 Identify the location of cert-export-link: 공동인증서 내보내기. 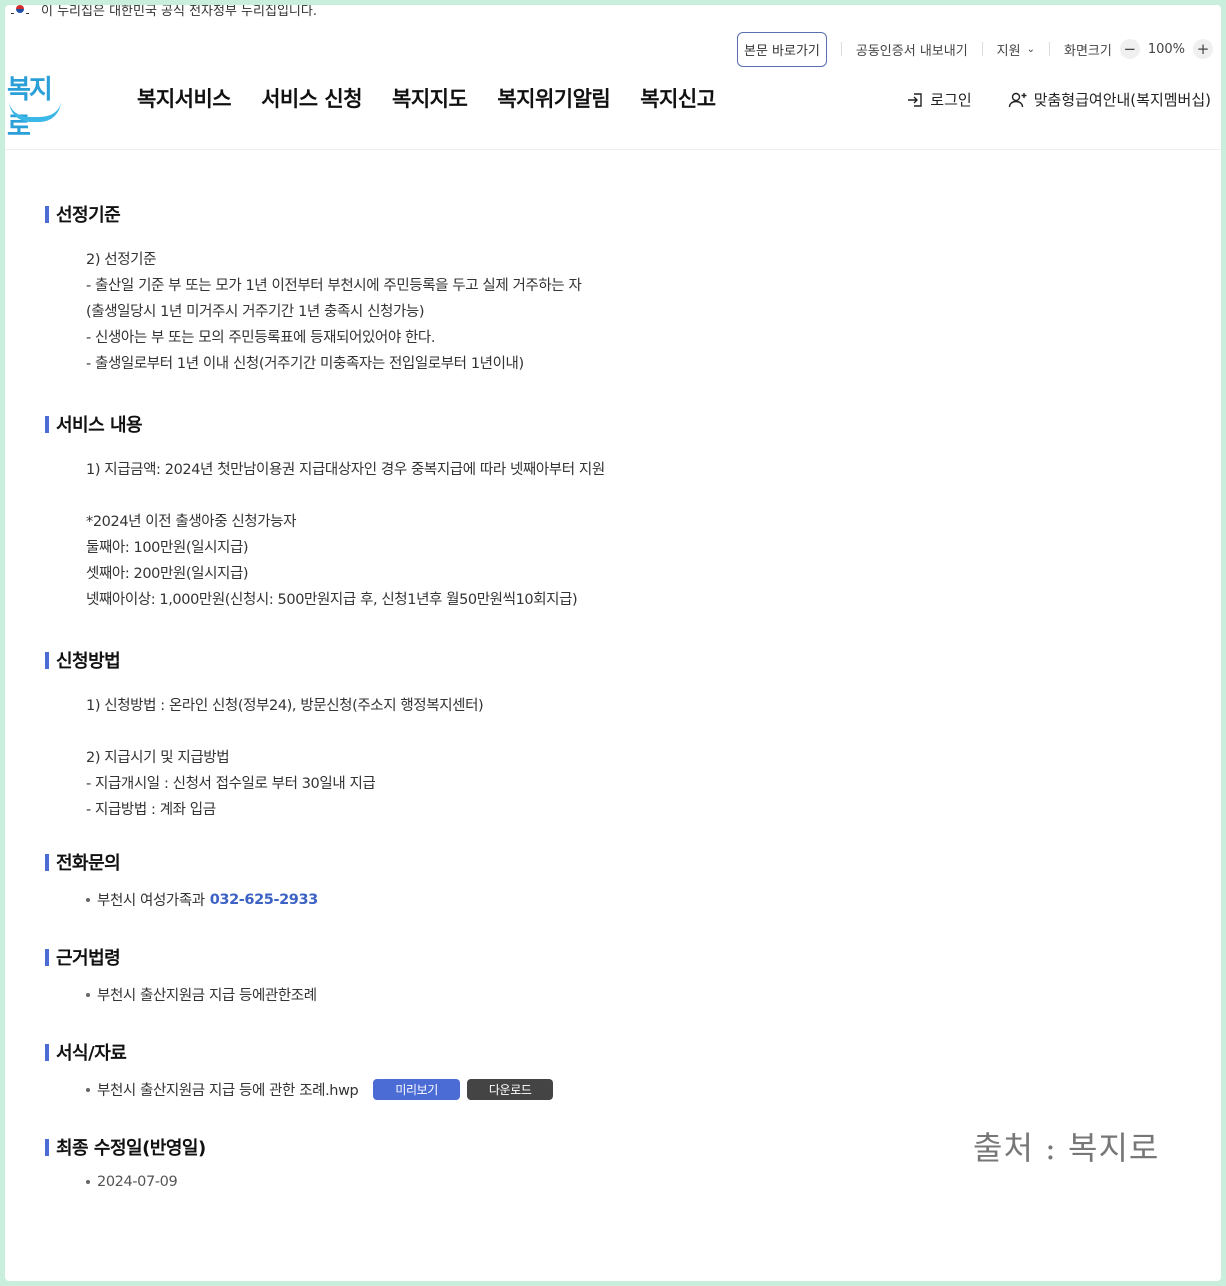
(912, 49).